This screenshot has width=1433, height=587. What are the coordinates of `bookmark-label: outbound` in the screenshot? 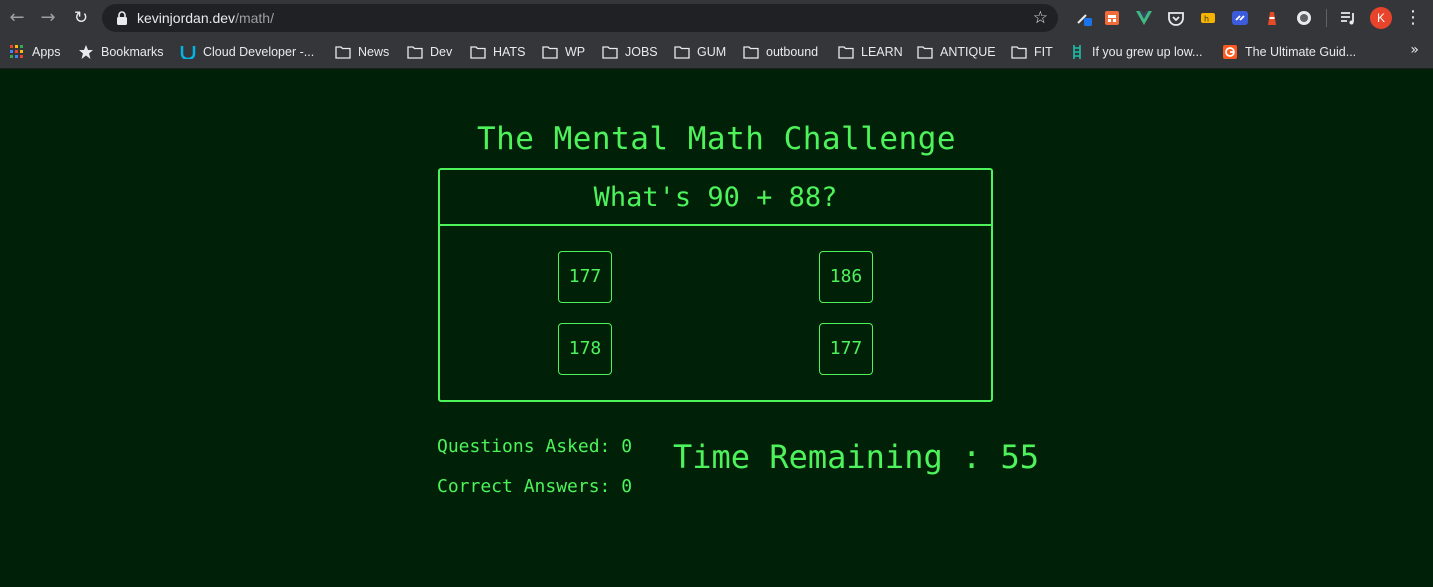 It's located at (792, 52).